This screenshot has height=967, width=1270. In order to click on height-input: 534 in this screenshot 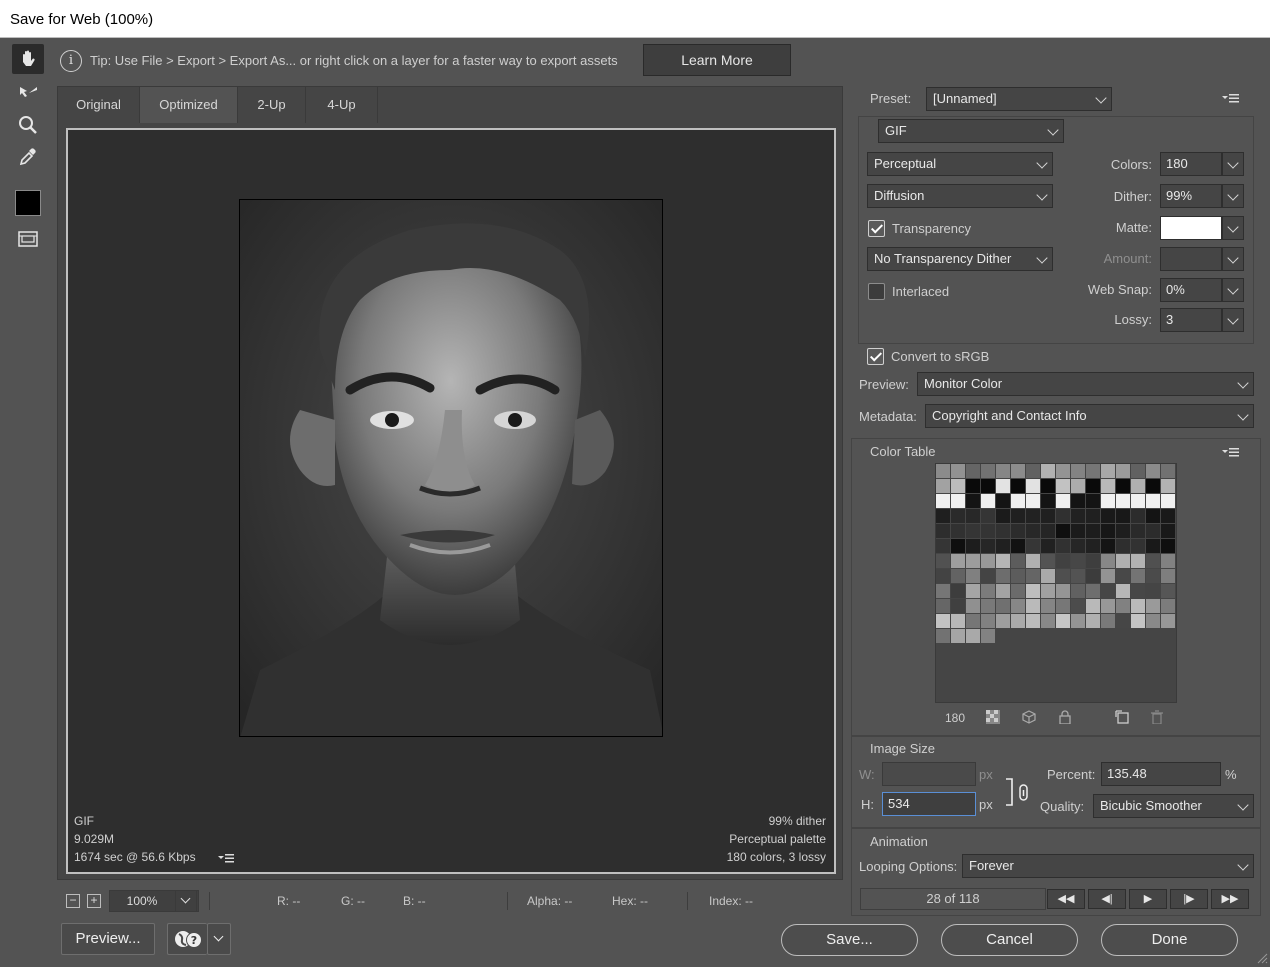, I will do `click(929, 804)`.